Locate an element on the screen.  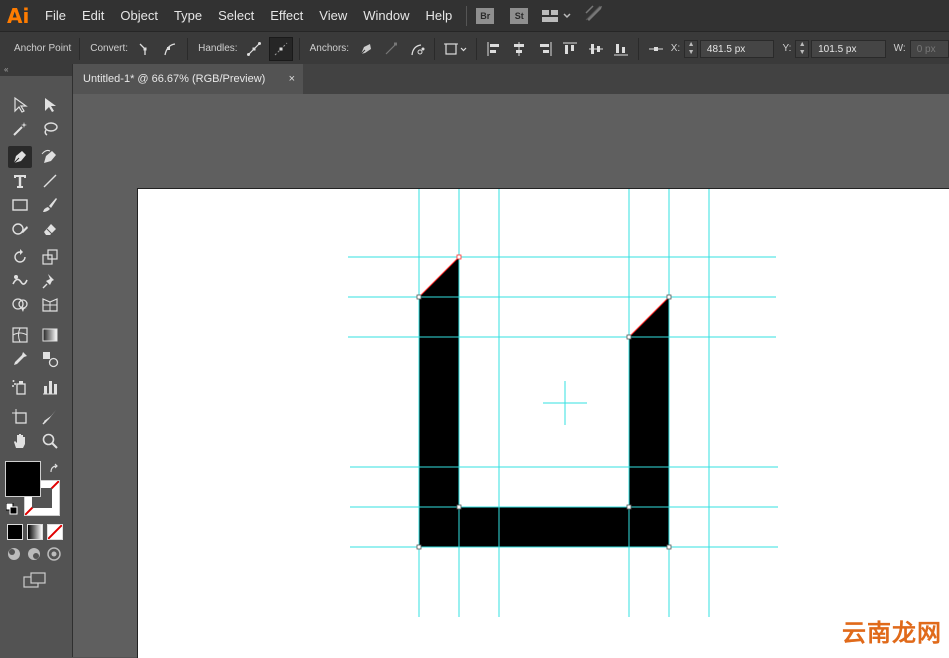
slice-tool is located at coordinates (50, 417).